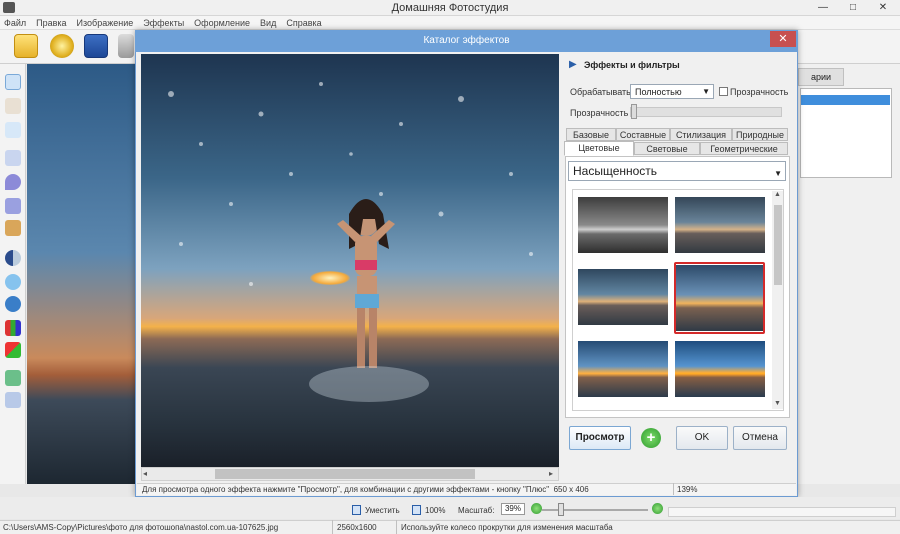 This screenshot has height=534, width=900. I want to click on add-effect-plus-button: +, so click(651, 438).